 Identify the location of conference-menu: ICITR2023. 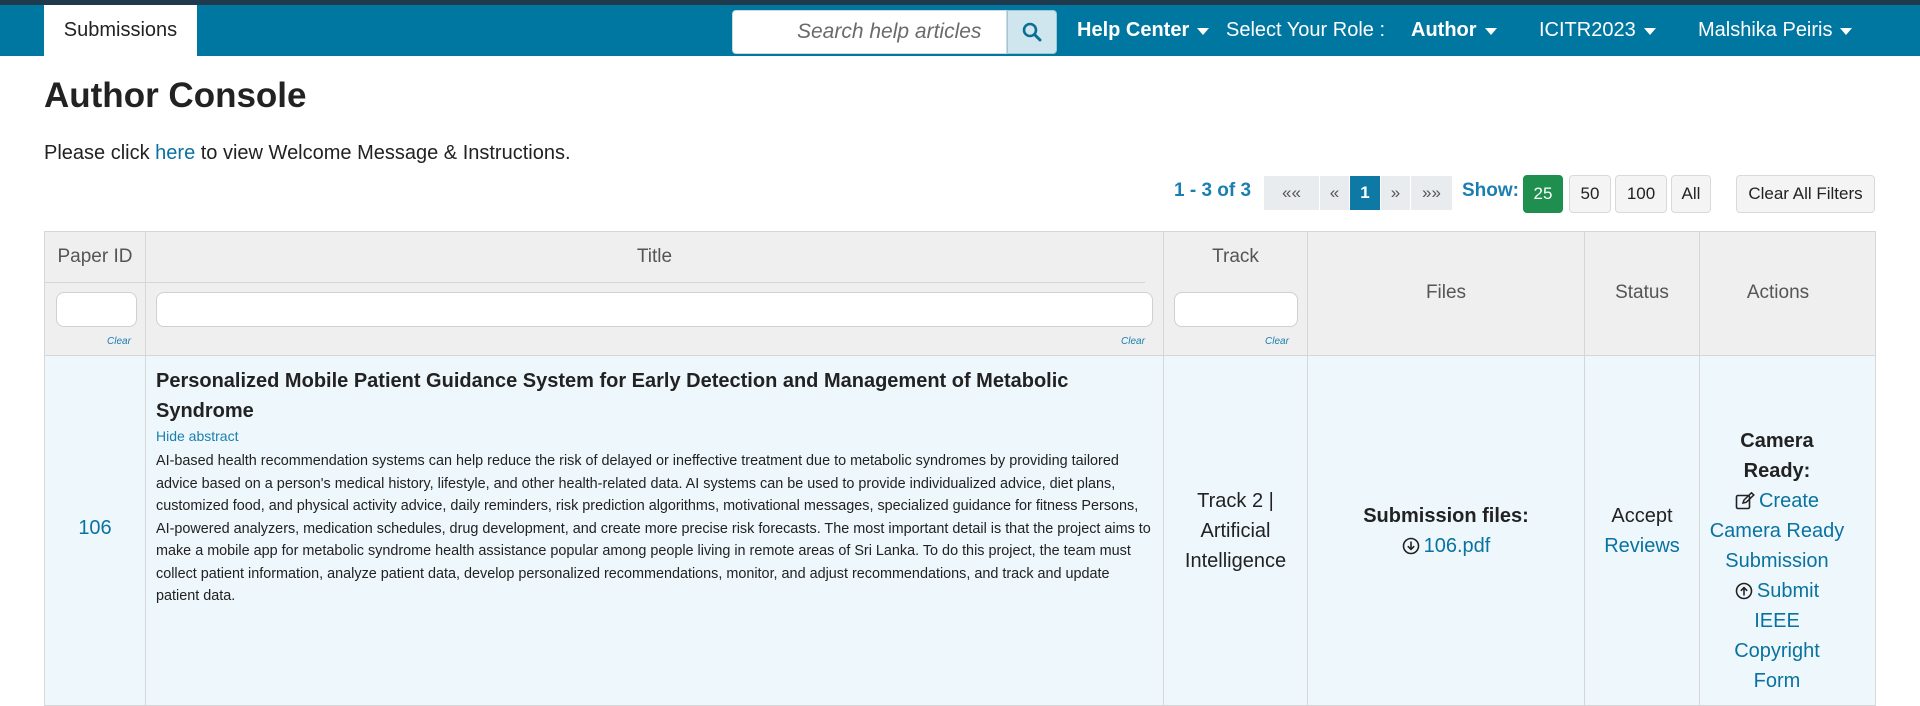
(1597, 30).